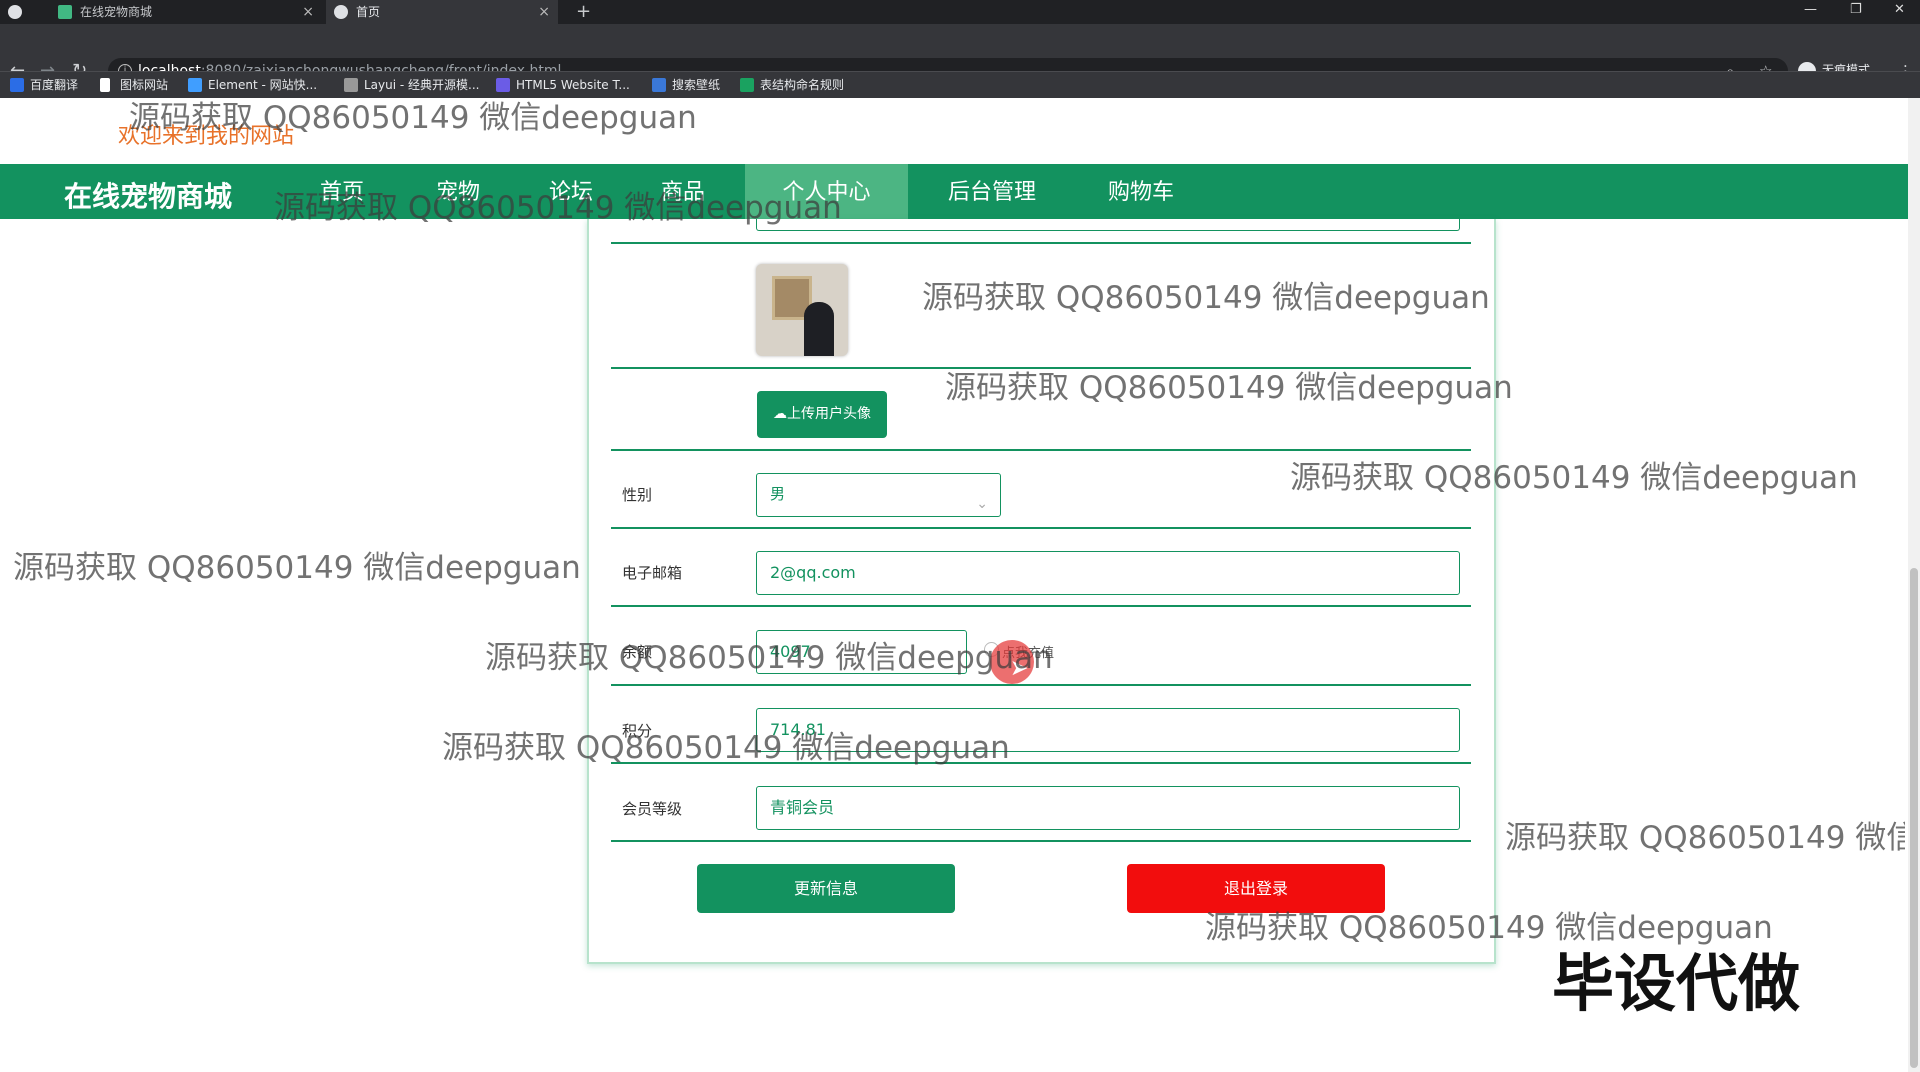 This screenshot has height=1072, width=1920. I want to click on avatar-person, so click(819, 329).